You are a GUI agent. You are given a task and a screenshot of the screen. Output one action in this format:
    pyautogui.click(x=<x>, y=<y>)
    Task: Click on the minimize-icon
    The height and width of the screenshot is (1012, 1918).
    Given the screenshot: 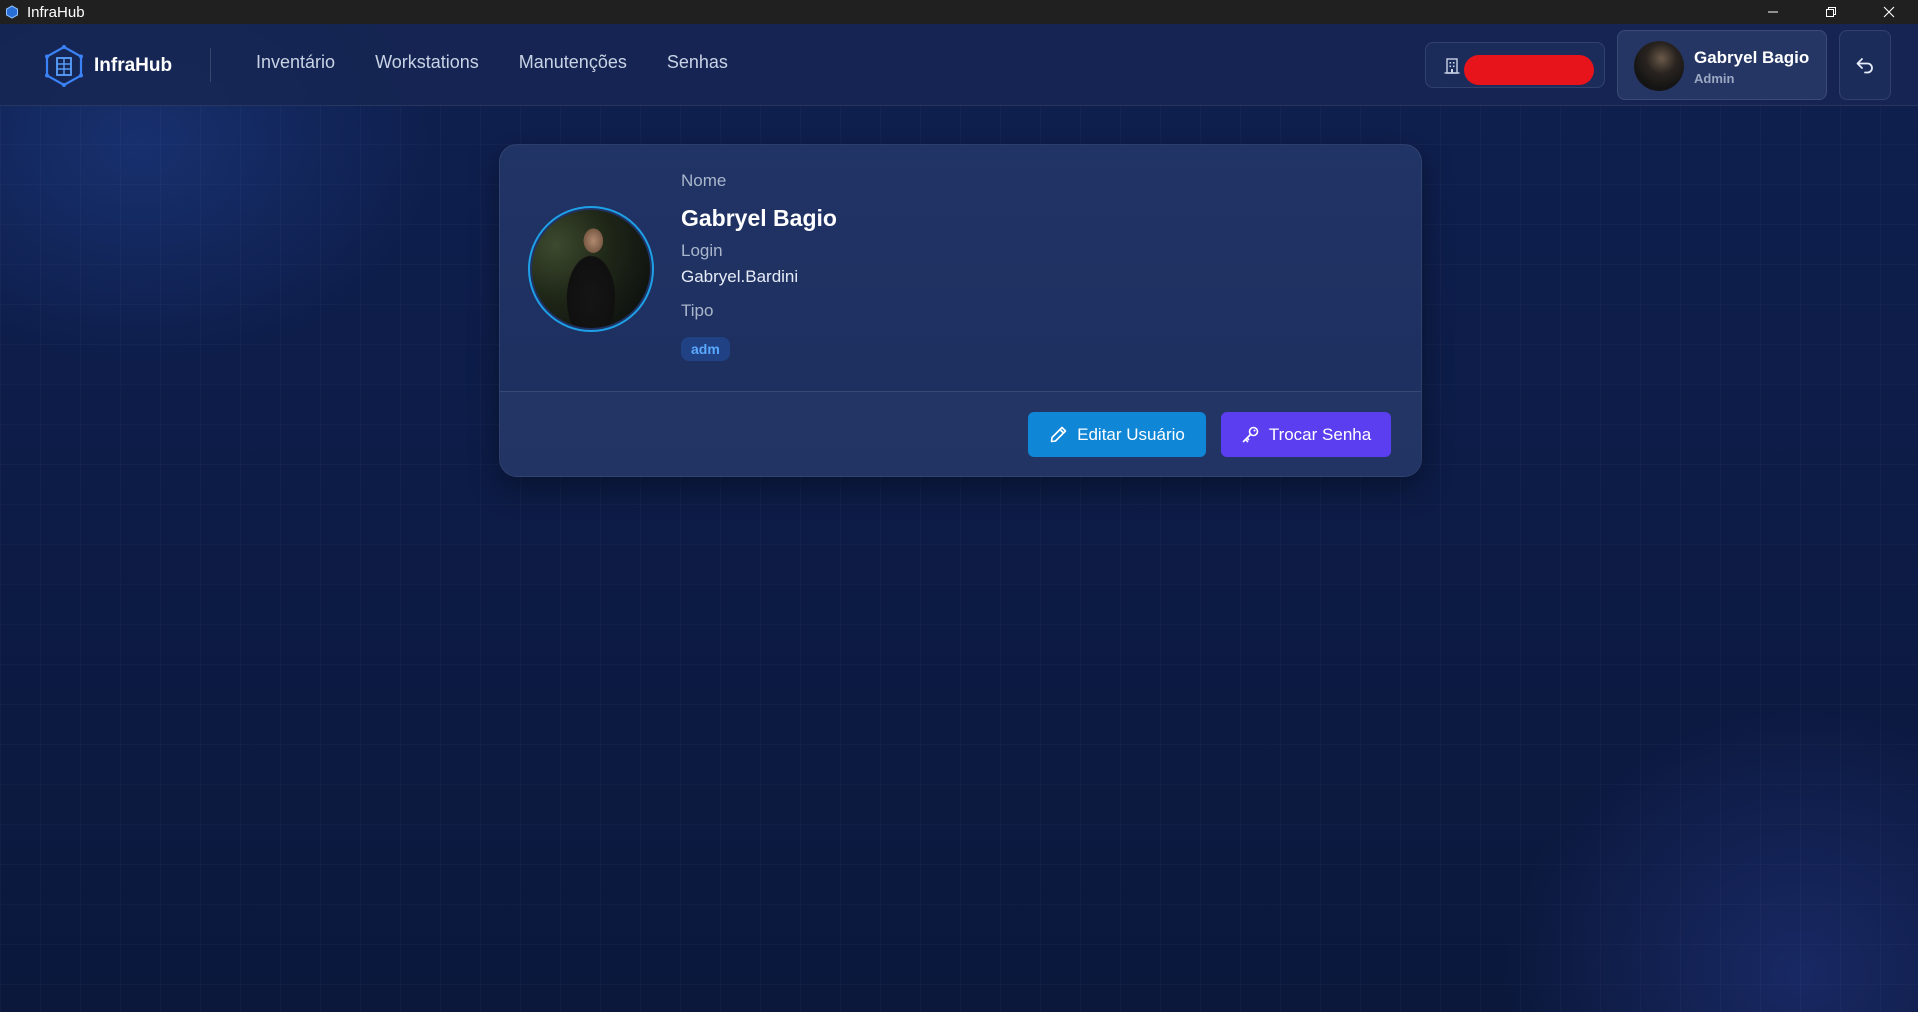 What is the action you would take?
    pyautogui.click(x=1773, y=12)
    